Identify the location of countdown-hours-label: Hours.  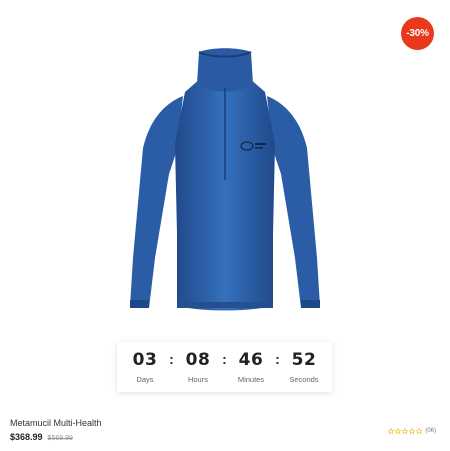
(197, 379).